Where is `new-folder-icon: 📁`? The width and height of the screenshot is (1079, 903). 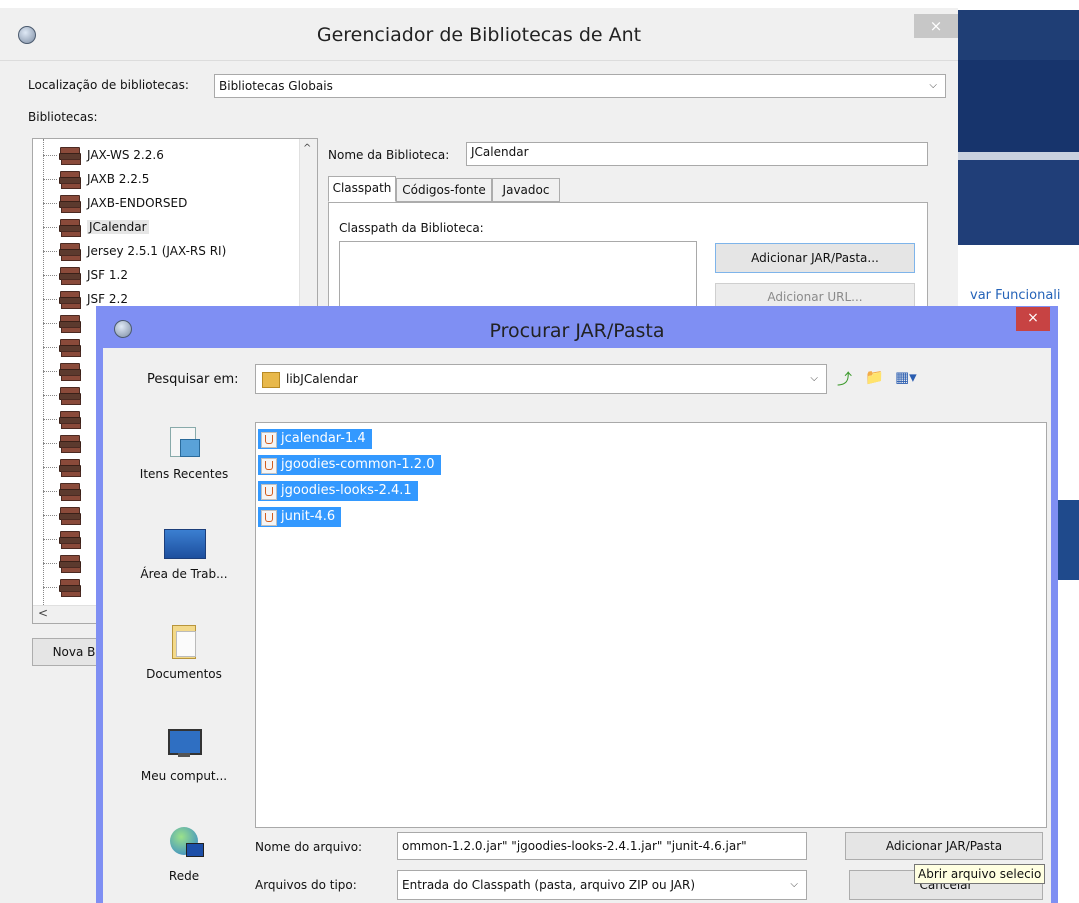 new-folder-icon: 📁 is located at coordinates (874, 377).